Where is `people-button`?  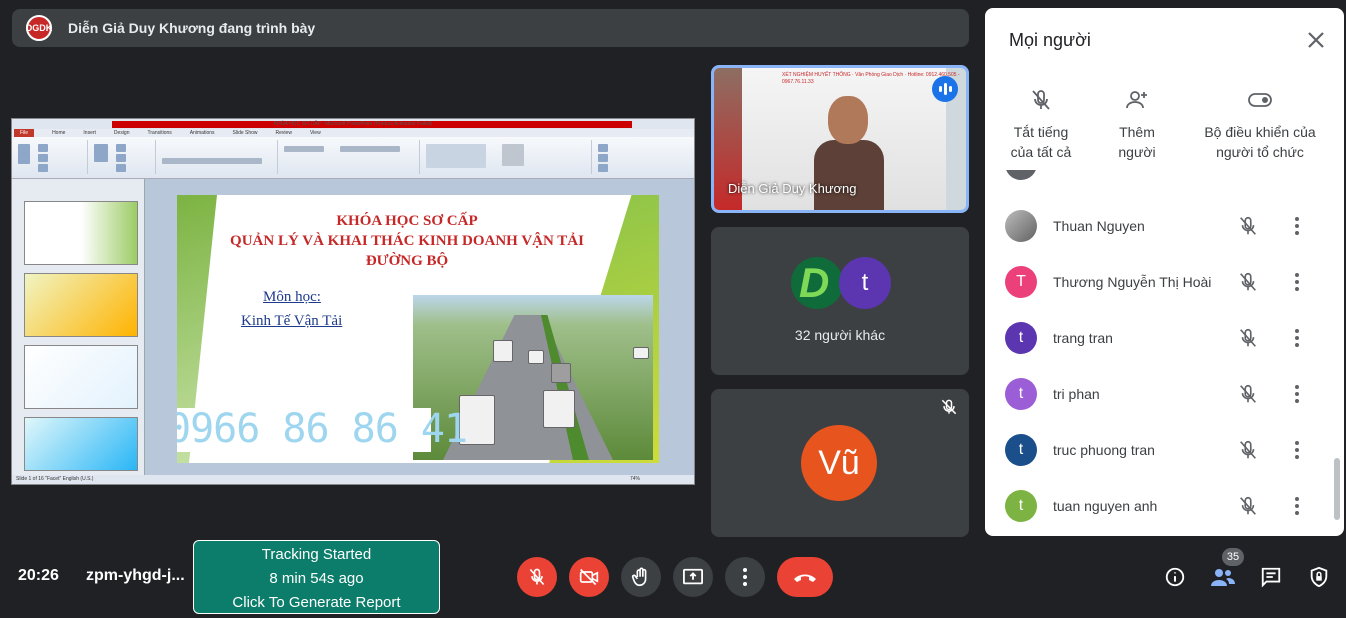 people-button is located at coordinates (1223, 577).